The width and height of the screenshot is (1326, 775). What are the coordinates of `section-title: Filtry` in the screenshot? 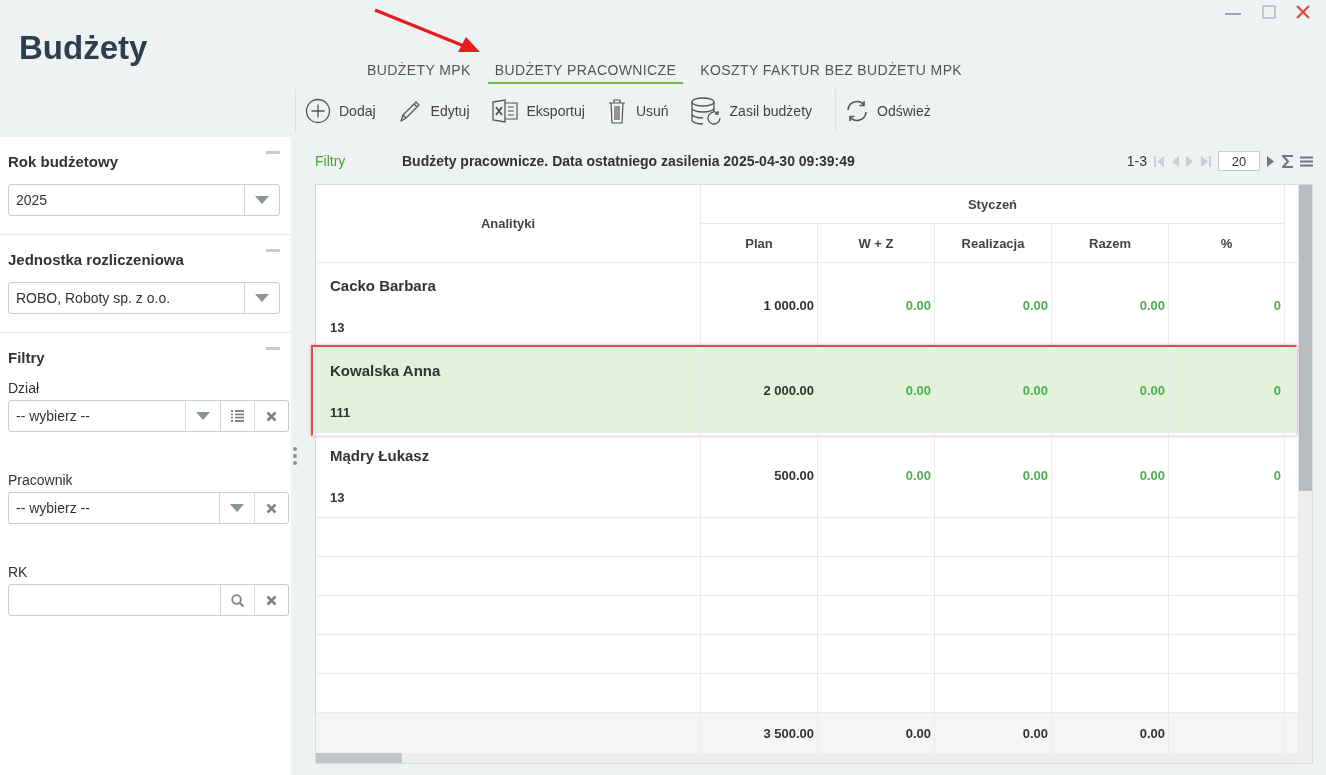 It's located at (26, 357).